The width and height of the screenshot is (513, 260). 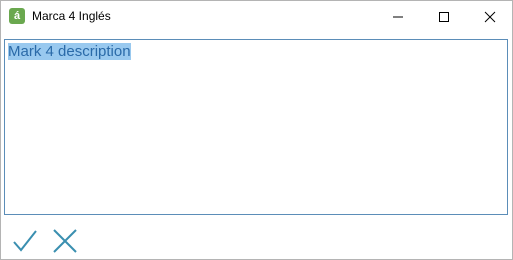 I want to click on cancel-button, so click(x=65, y=241).